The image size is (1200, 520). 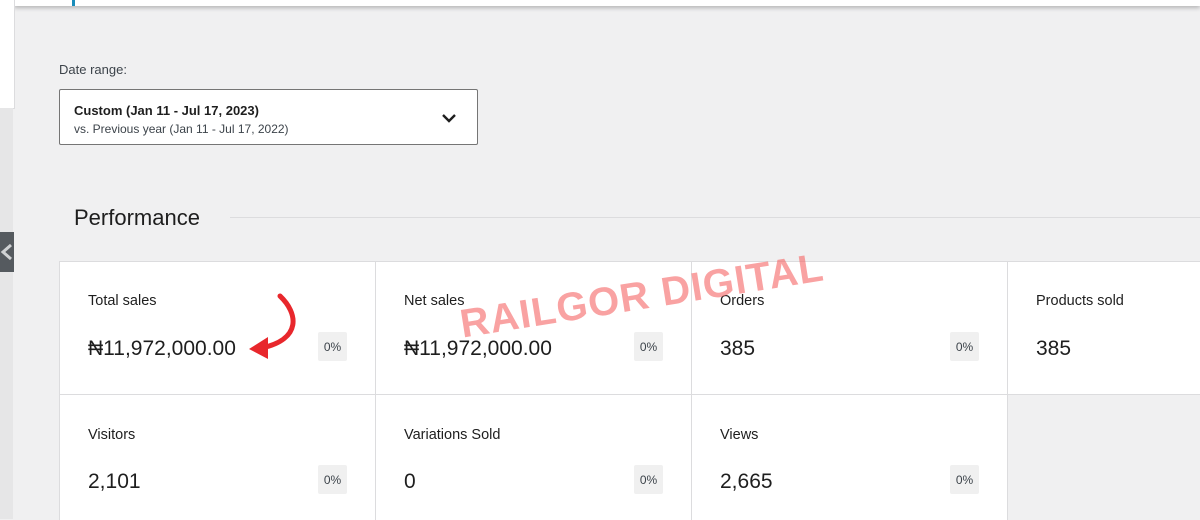 I want to click on tile-value: 2,665, so click(x=746, y=481).